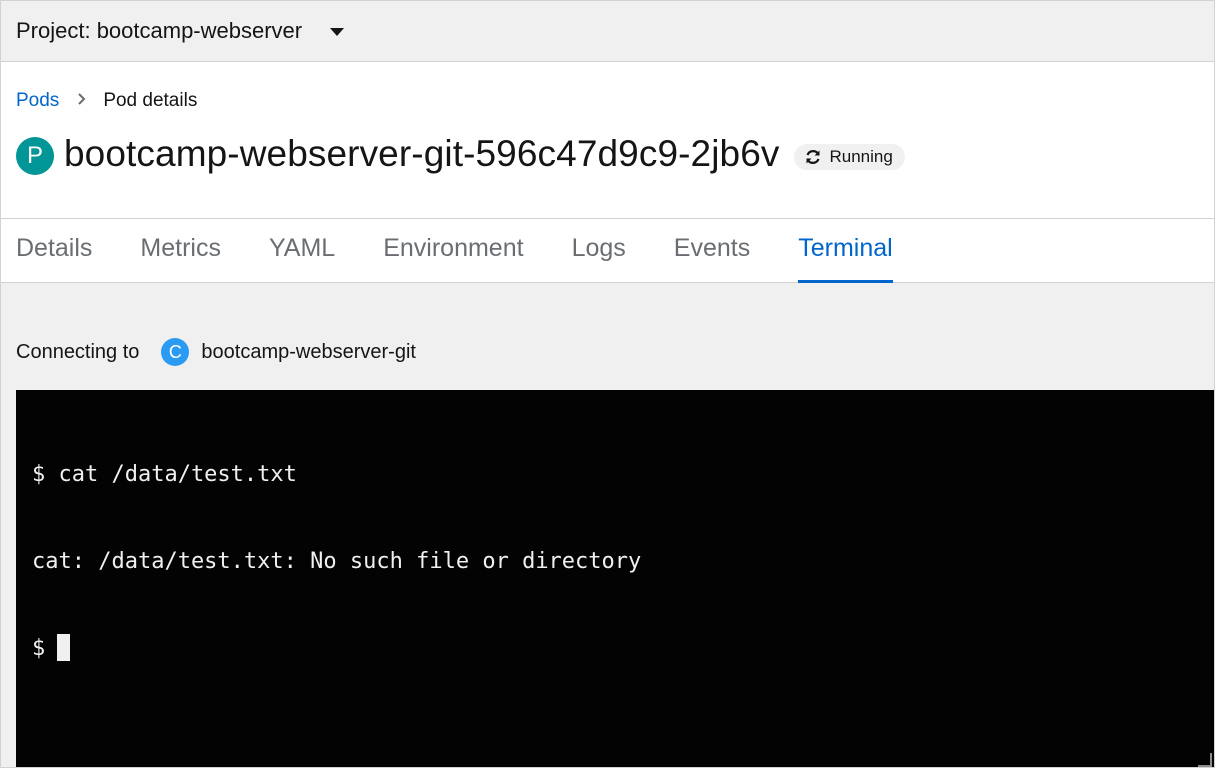 The image size is (1215, 768). What do you see at coordinates (302, 250) in the screenshot?
I see `tab-yaml: YAML` at bounding box center [302, 250].